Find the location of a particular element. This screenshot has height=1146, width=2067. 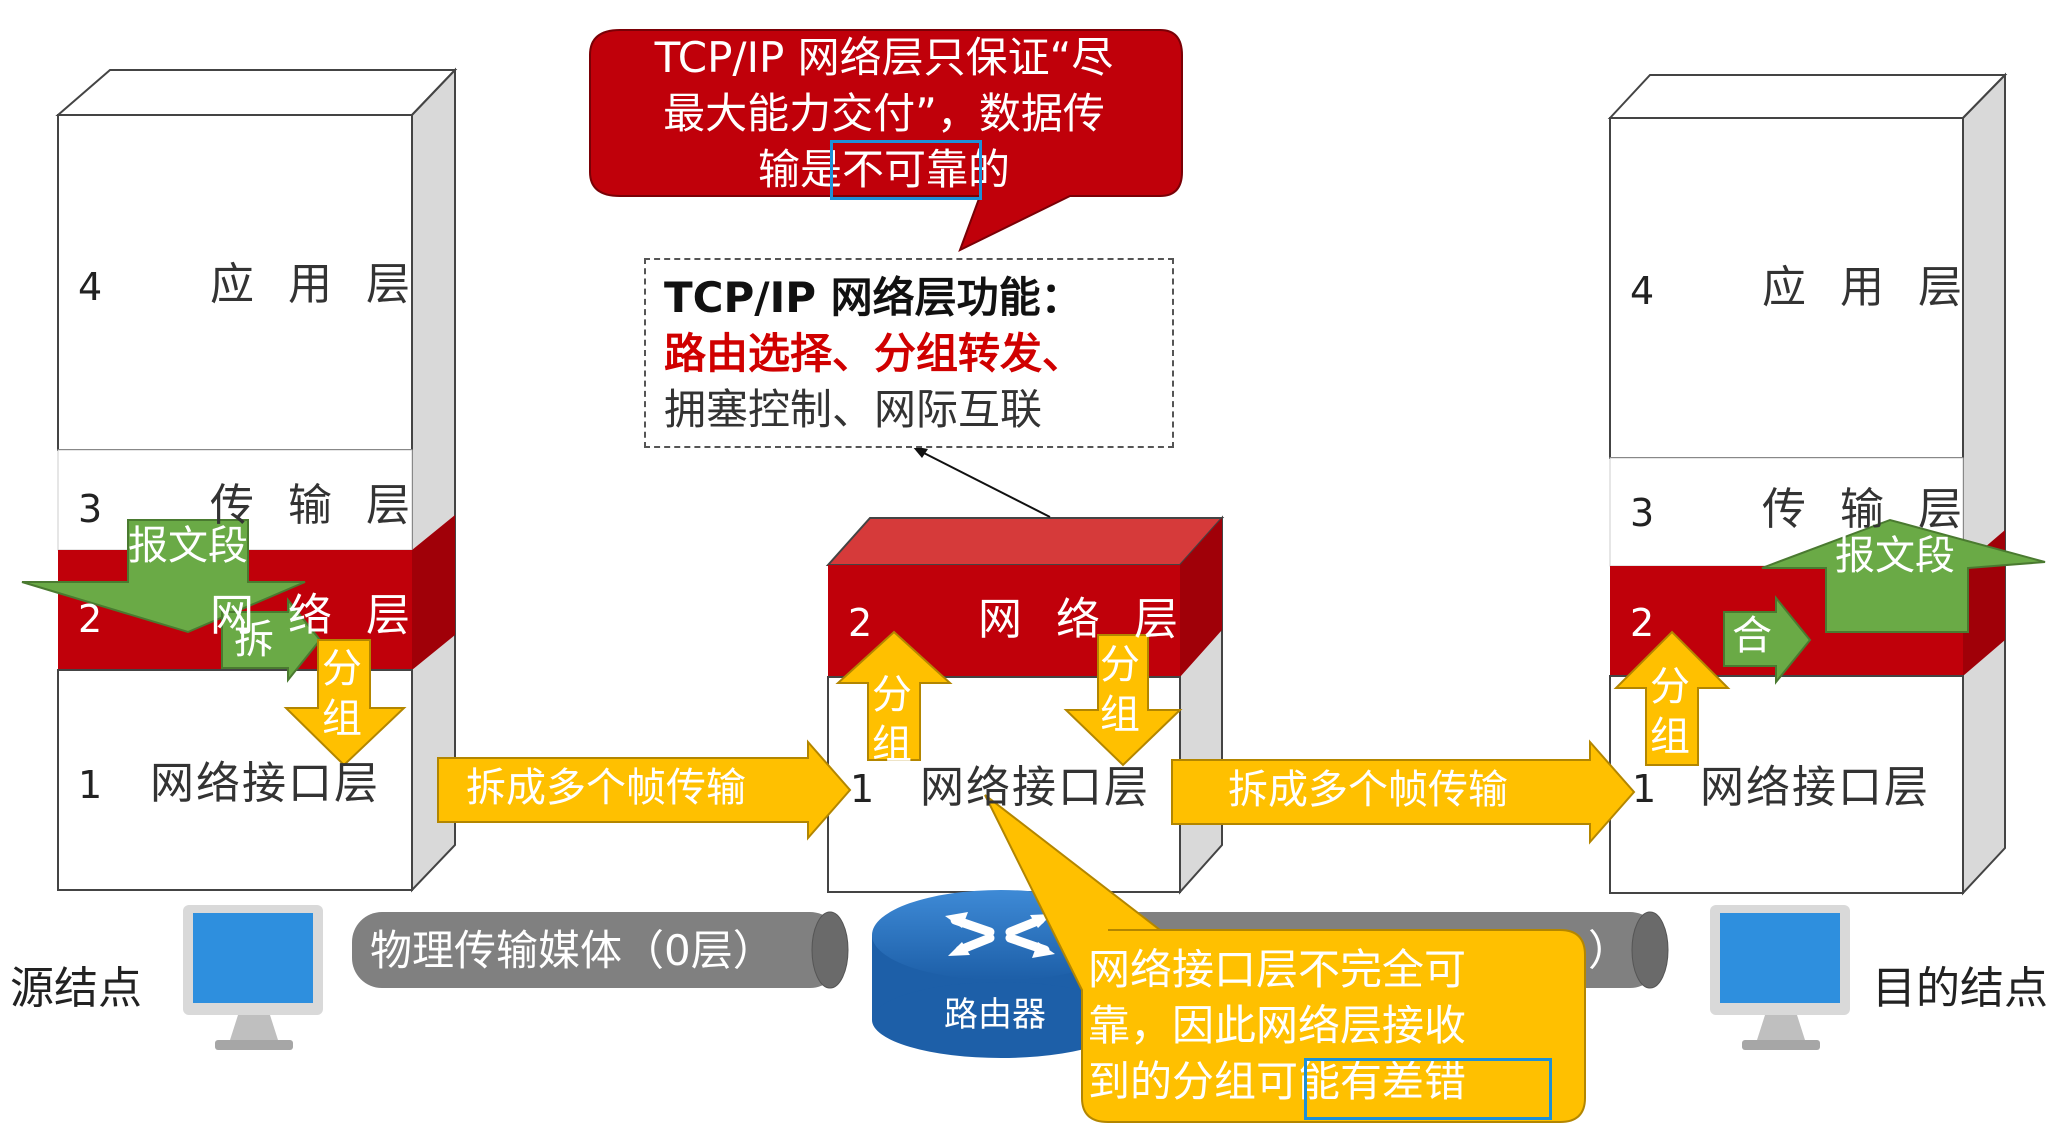

media-label: 物理传输媒体（0层） is located at coordinates (572, 950).